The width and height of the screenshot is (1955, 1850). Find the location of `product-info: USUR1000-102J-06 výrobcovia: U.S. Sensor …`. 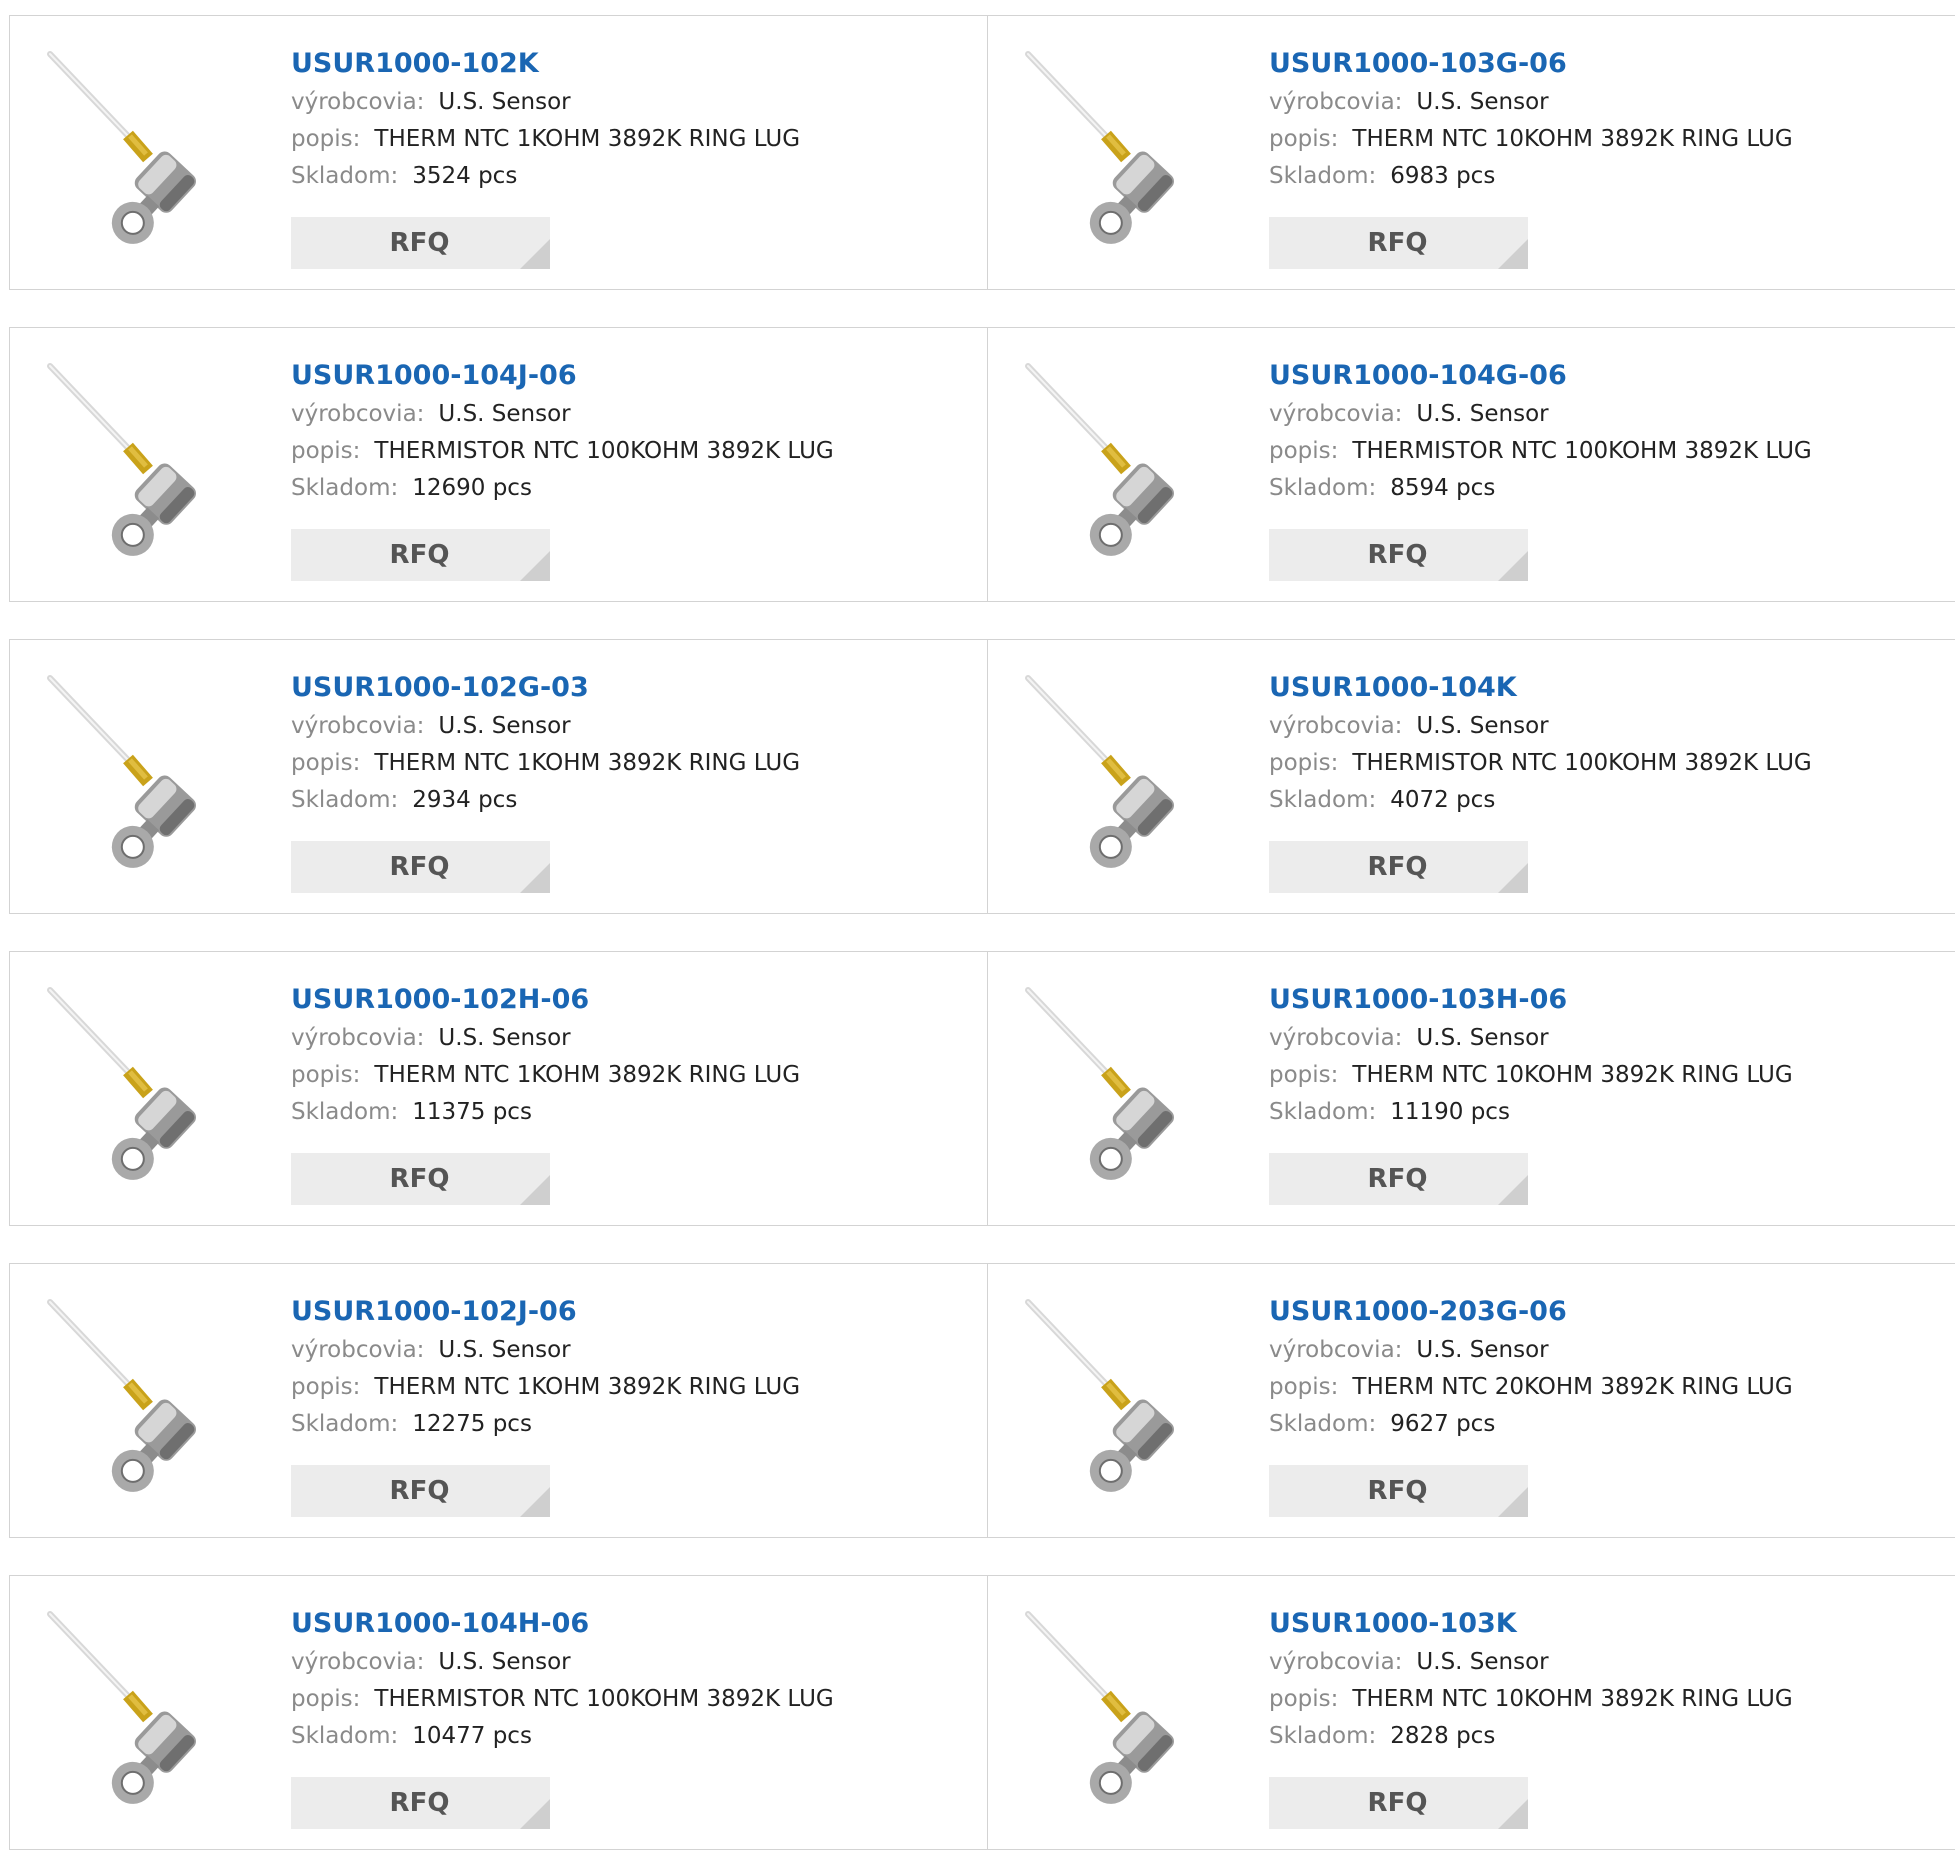

product-info: USUR1000-102J-06 výrobcovia: U.S. Sensor … is located at coordinates (545, 1367).